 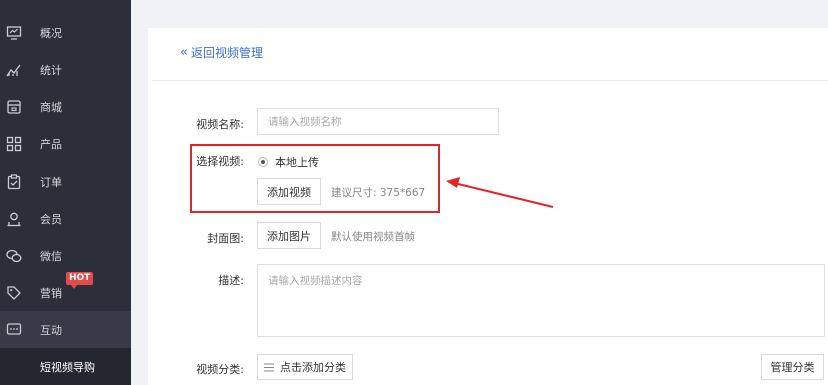 What do you see at coordinates (65, 144) in the screenshot?
I see `nav-item-products: 产品` at bounding box center [65, 144].